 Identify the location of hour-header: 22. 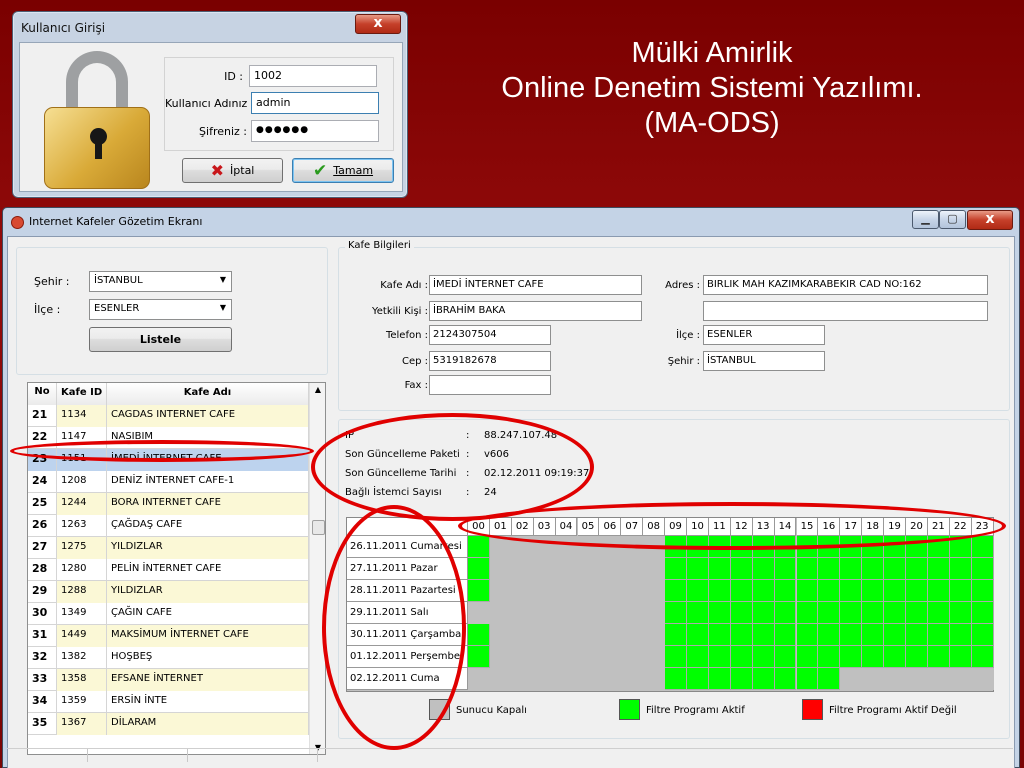
(960, 527).